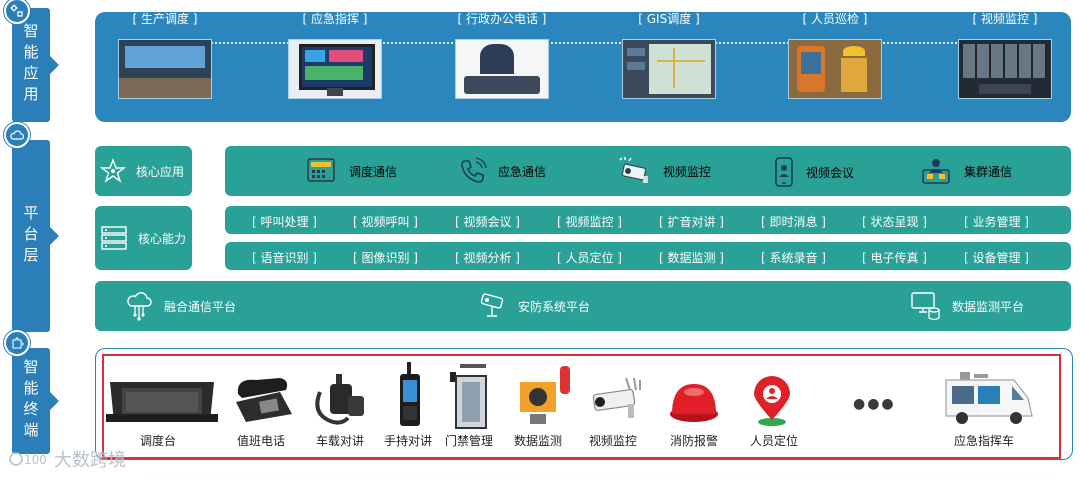 The image size is (1080, 479). Describe the element at coordinates (35, 460) in the screenshot. I see `svg-text: 100` at that location.